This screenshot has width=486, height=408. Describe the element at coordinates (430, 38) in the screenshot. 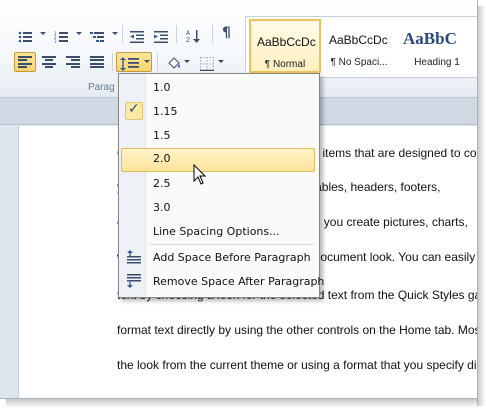

I see `style-preview: AaBbC` at that location.